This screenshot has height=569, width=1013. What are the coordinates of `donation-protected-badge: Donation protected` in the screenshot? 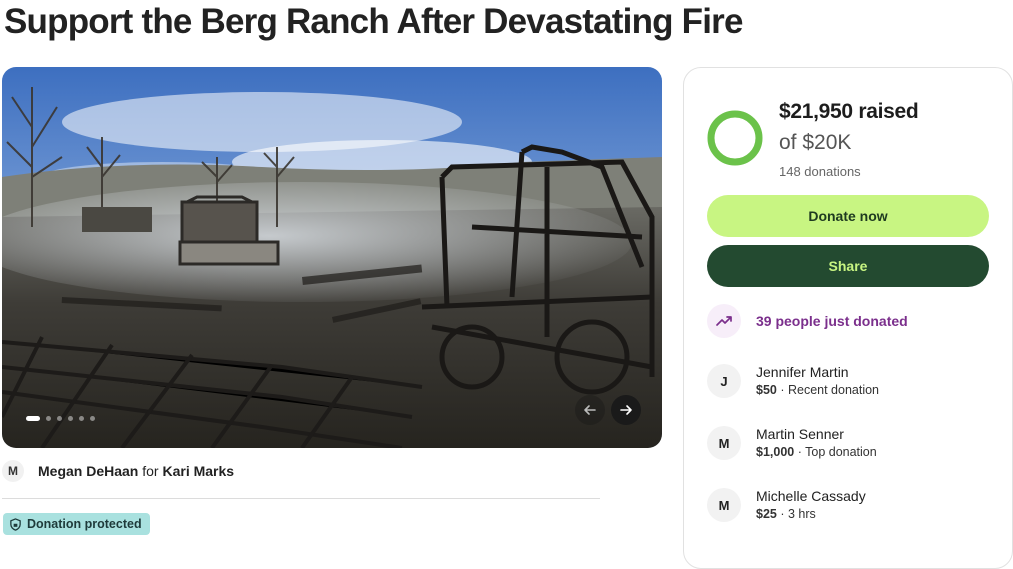 It's located at (76, 524).